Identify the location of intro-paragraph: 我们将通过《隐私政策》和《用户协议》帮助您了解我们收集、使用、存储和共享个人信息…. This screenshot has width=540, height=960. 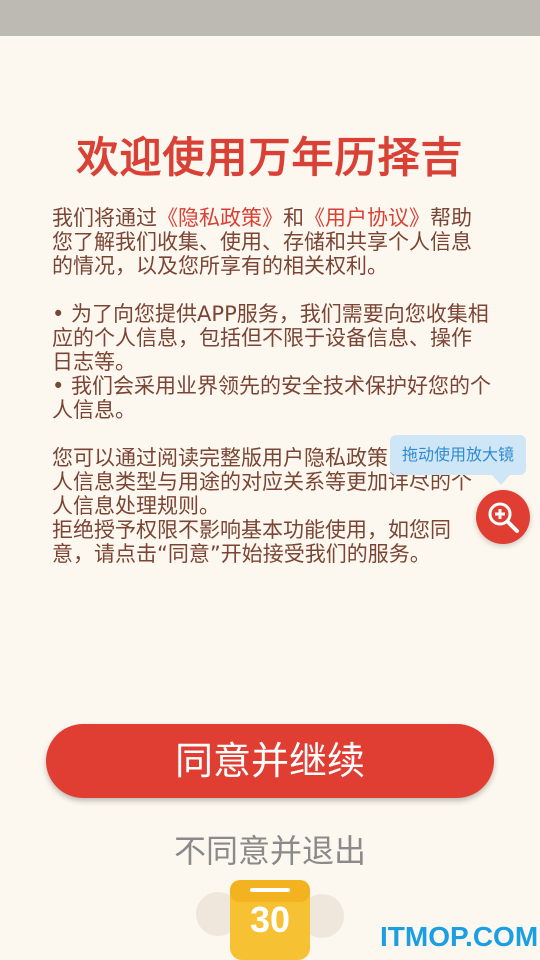
(272, 242).